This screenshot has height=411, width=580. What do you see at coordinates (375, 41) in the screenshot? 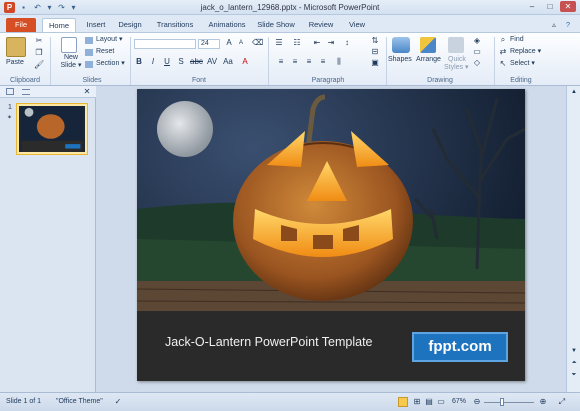
I see `text-direction-icon: ⇅` at bounding box center [375, 41].